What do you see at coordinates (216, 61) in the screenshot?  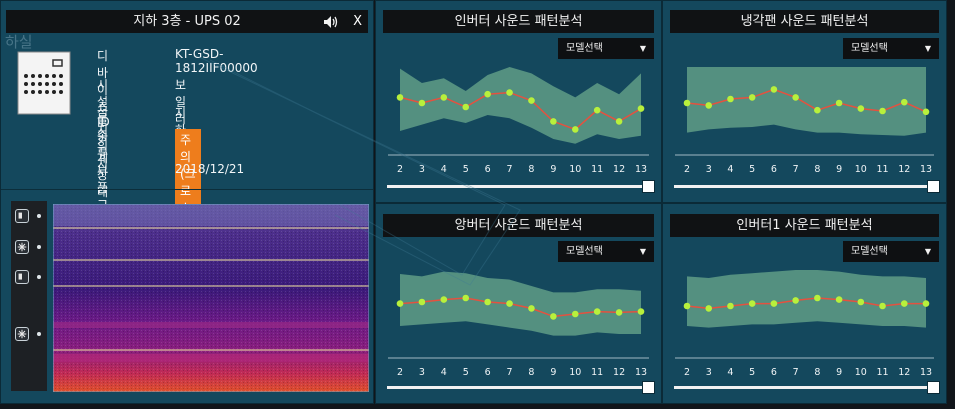 I see `info-value: KT-GSD-1812IIF00000` at bounding box center [216, 61].